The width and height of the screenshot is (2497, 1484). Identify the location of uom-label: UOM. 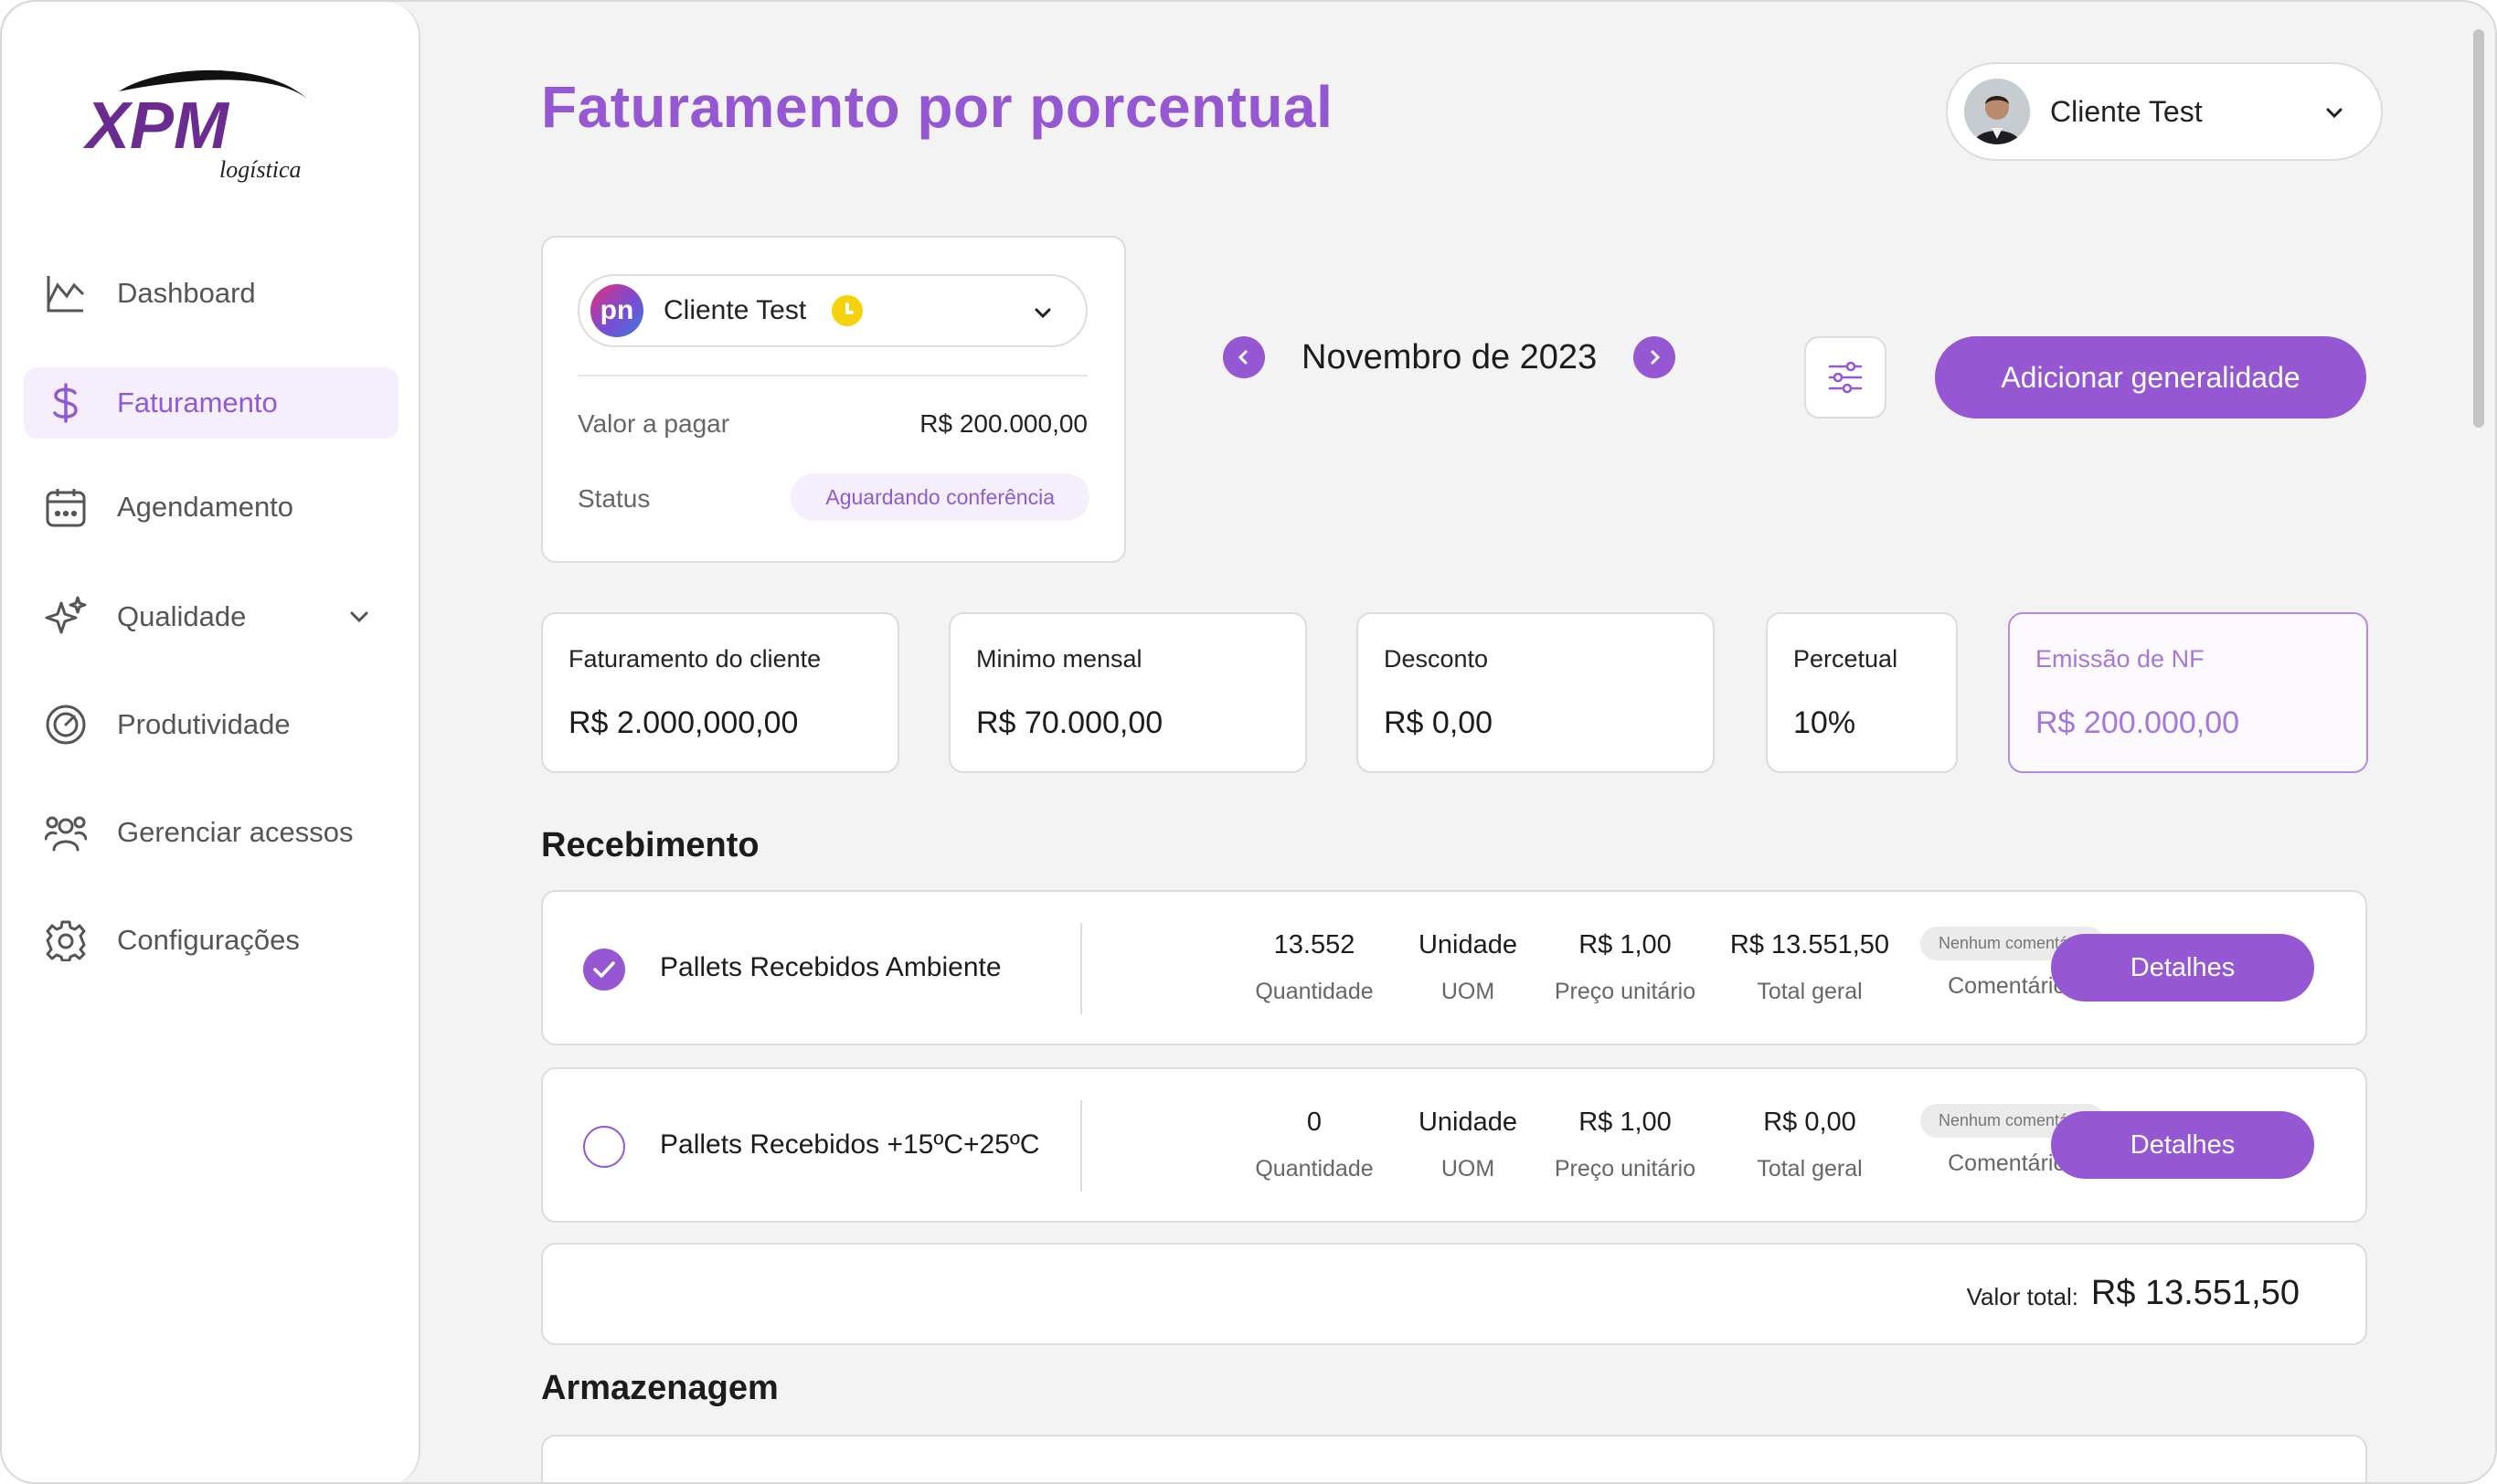
(1467, 992).